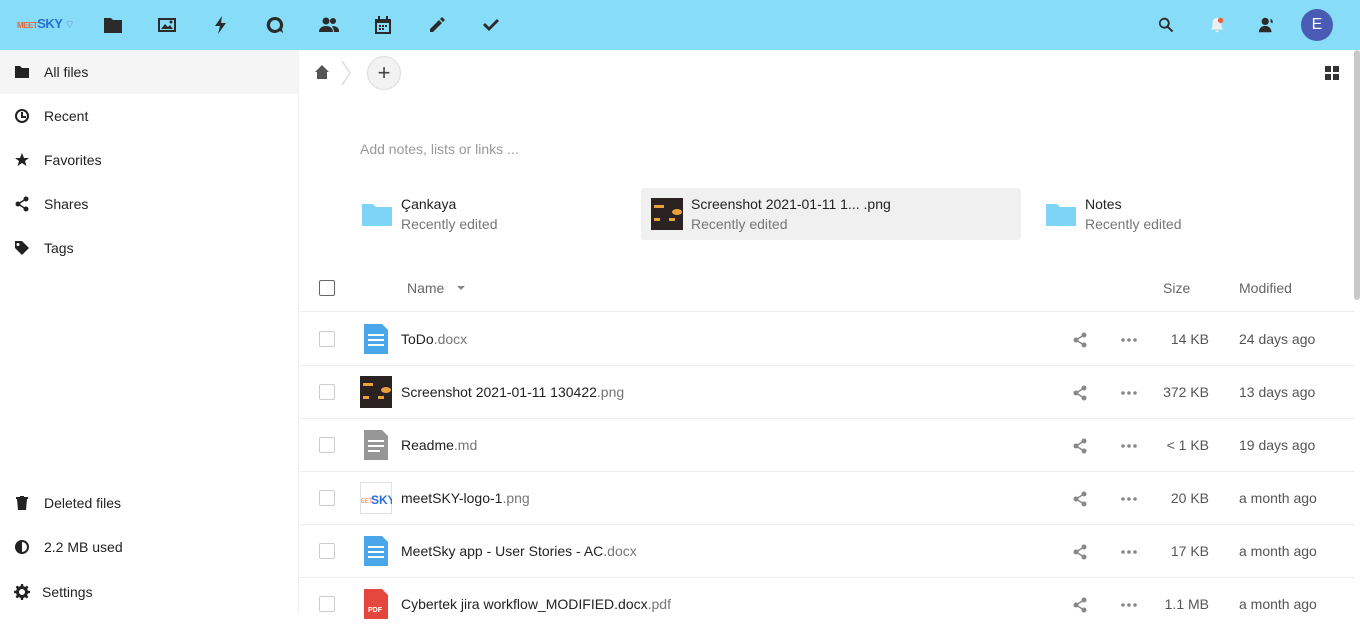 The height and width of the screenshot is (631, 1360). I want to click on pdf-icon: PDF, so click(376, 604).